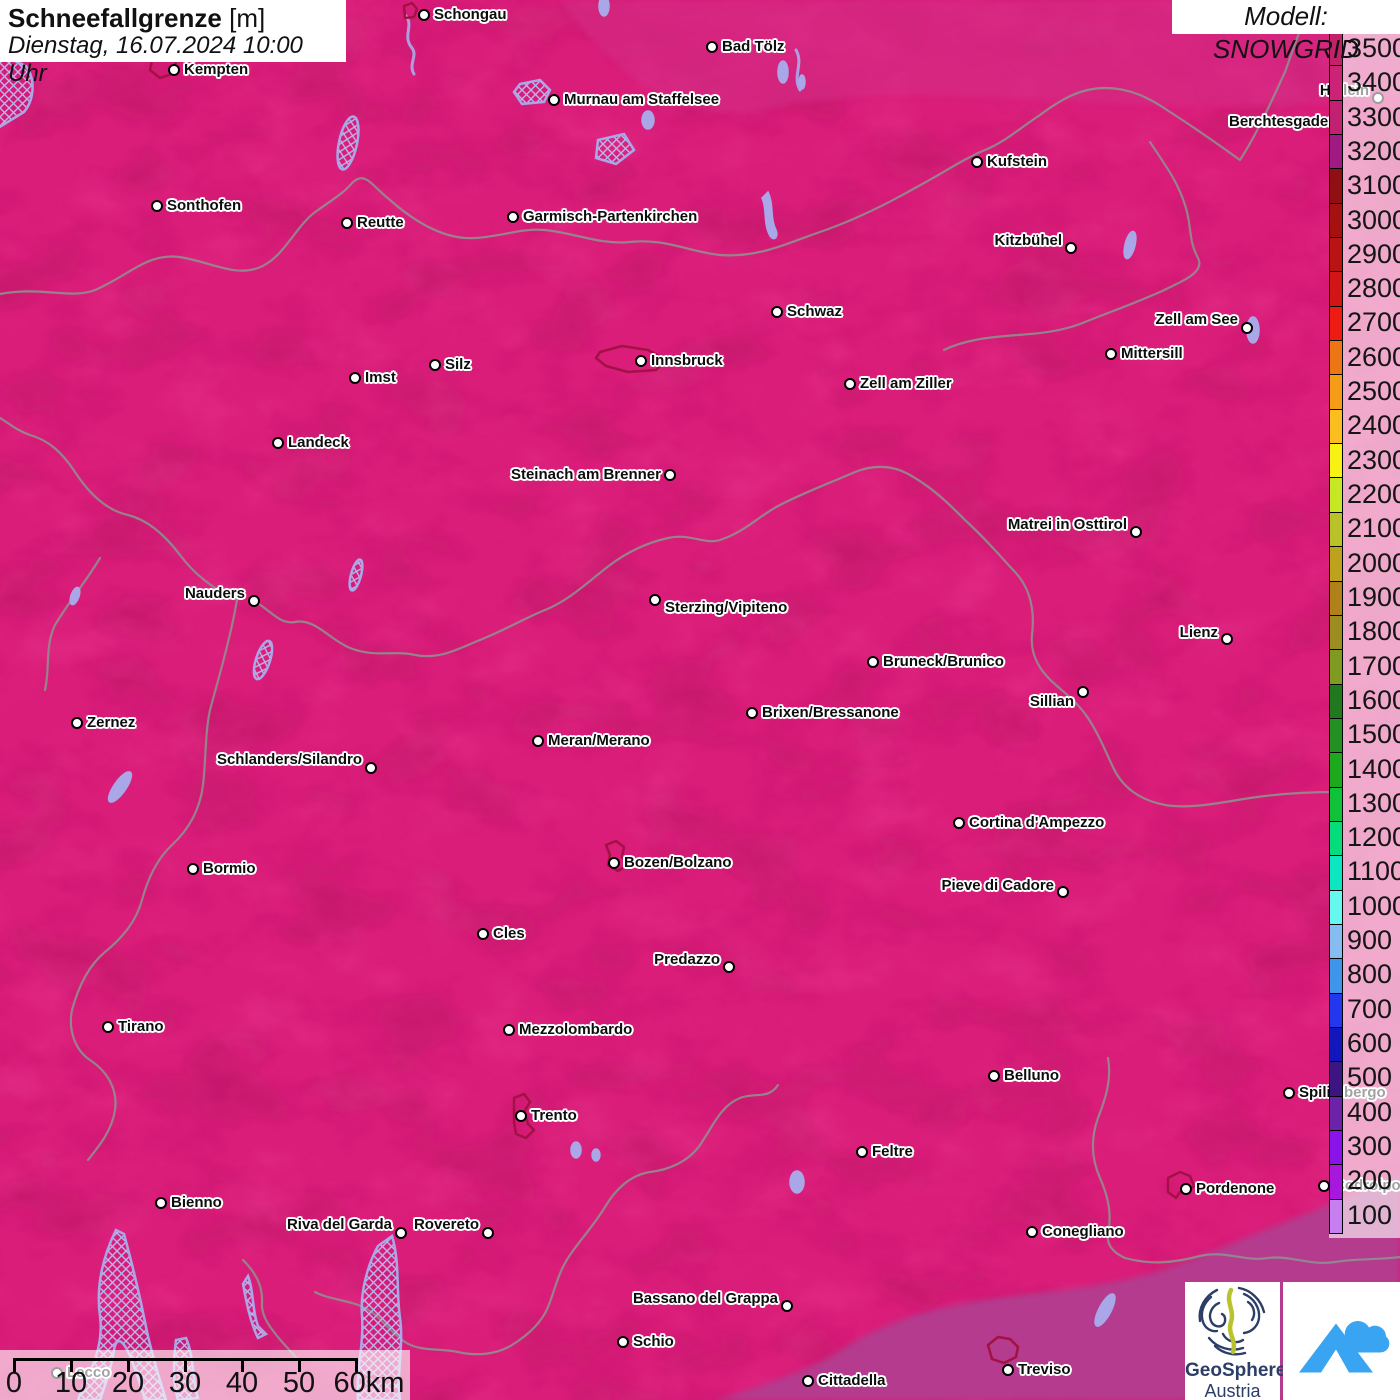 This screenshot has height=1400, width=1400. Describe the element at coordinates (610, 216) in the screenshot. I see `city-label: Garmisch-Partenkirchen` at that location.